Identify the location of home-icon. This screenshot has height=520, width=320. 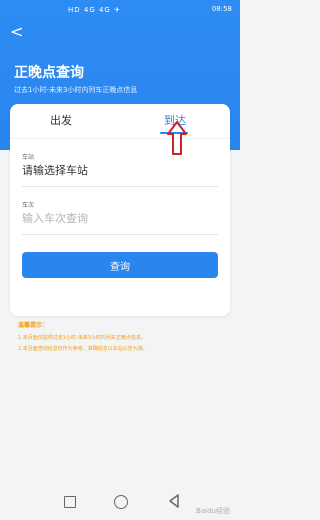
(121, 502).